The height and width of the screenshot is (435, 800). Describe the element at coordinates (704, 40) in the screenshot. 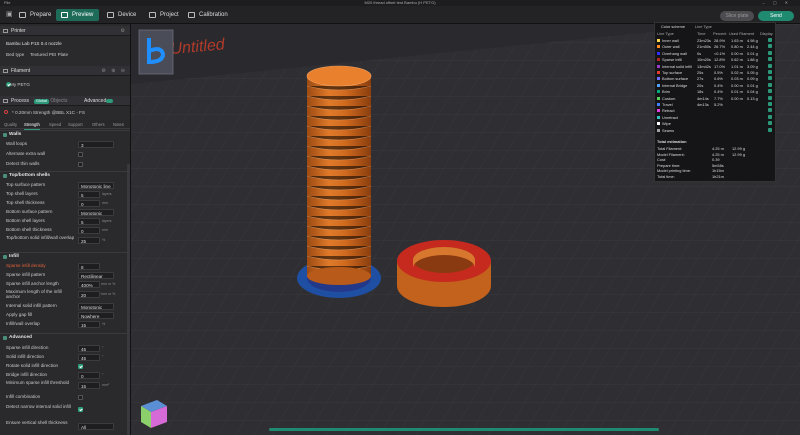

I see `legend-time: 23m23s` at that location.